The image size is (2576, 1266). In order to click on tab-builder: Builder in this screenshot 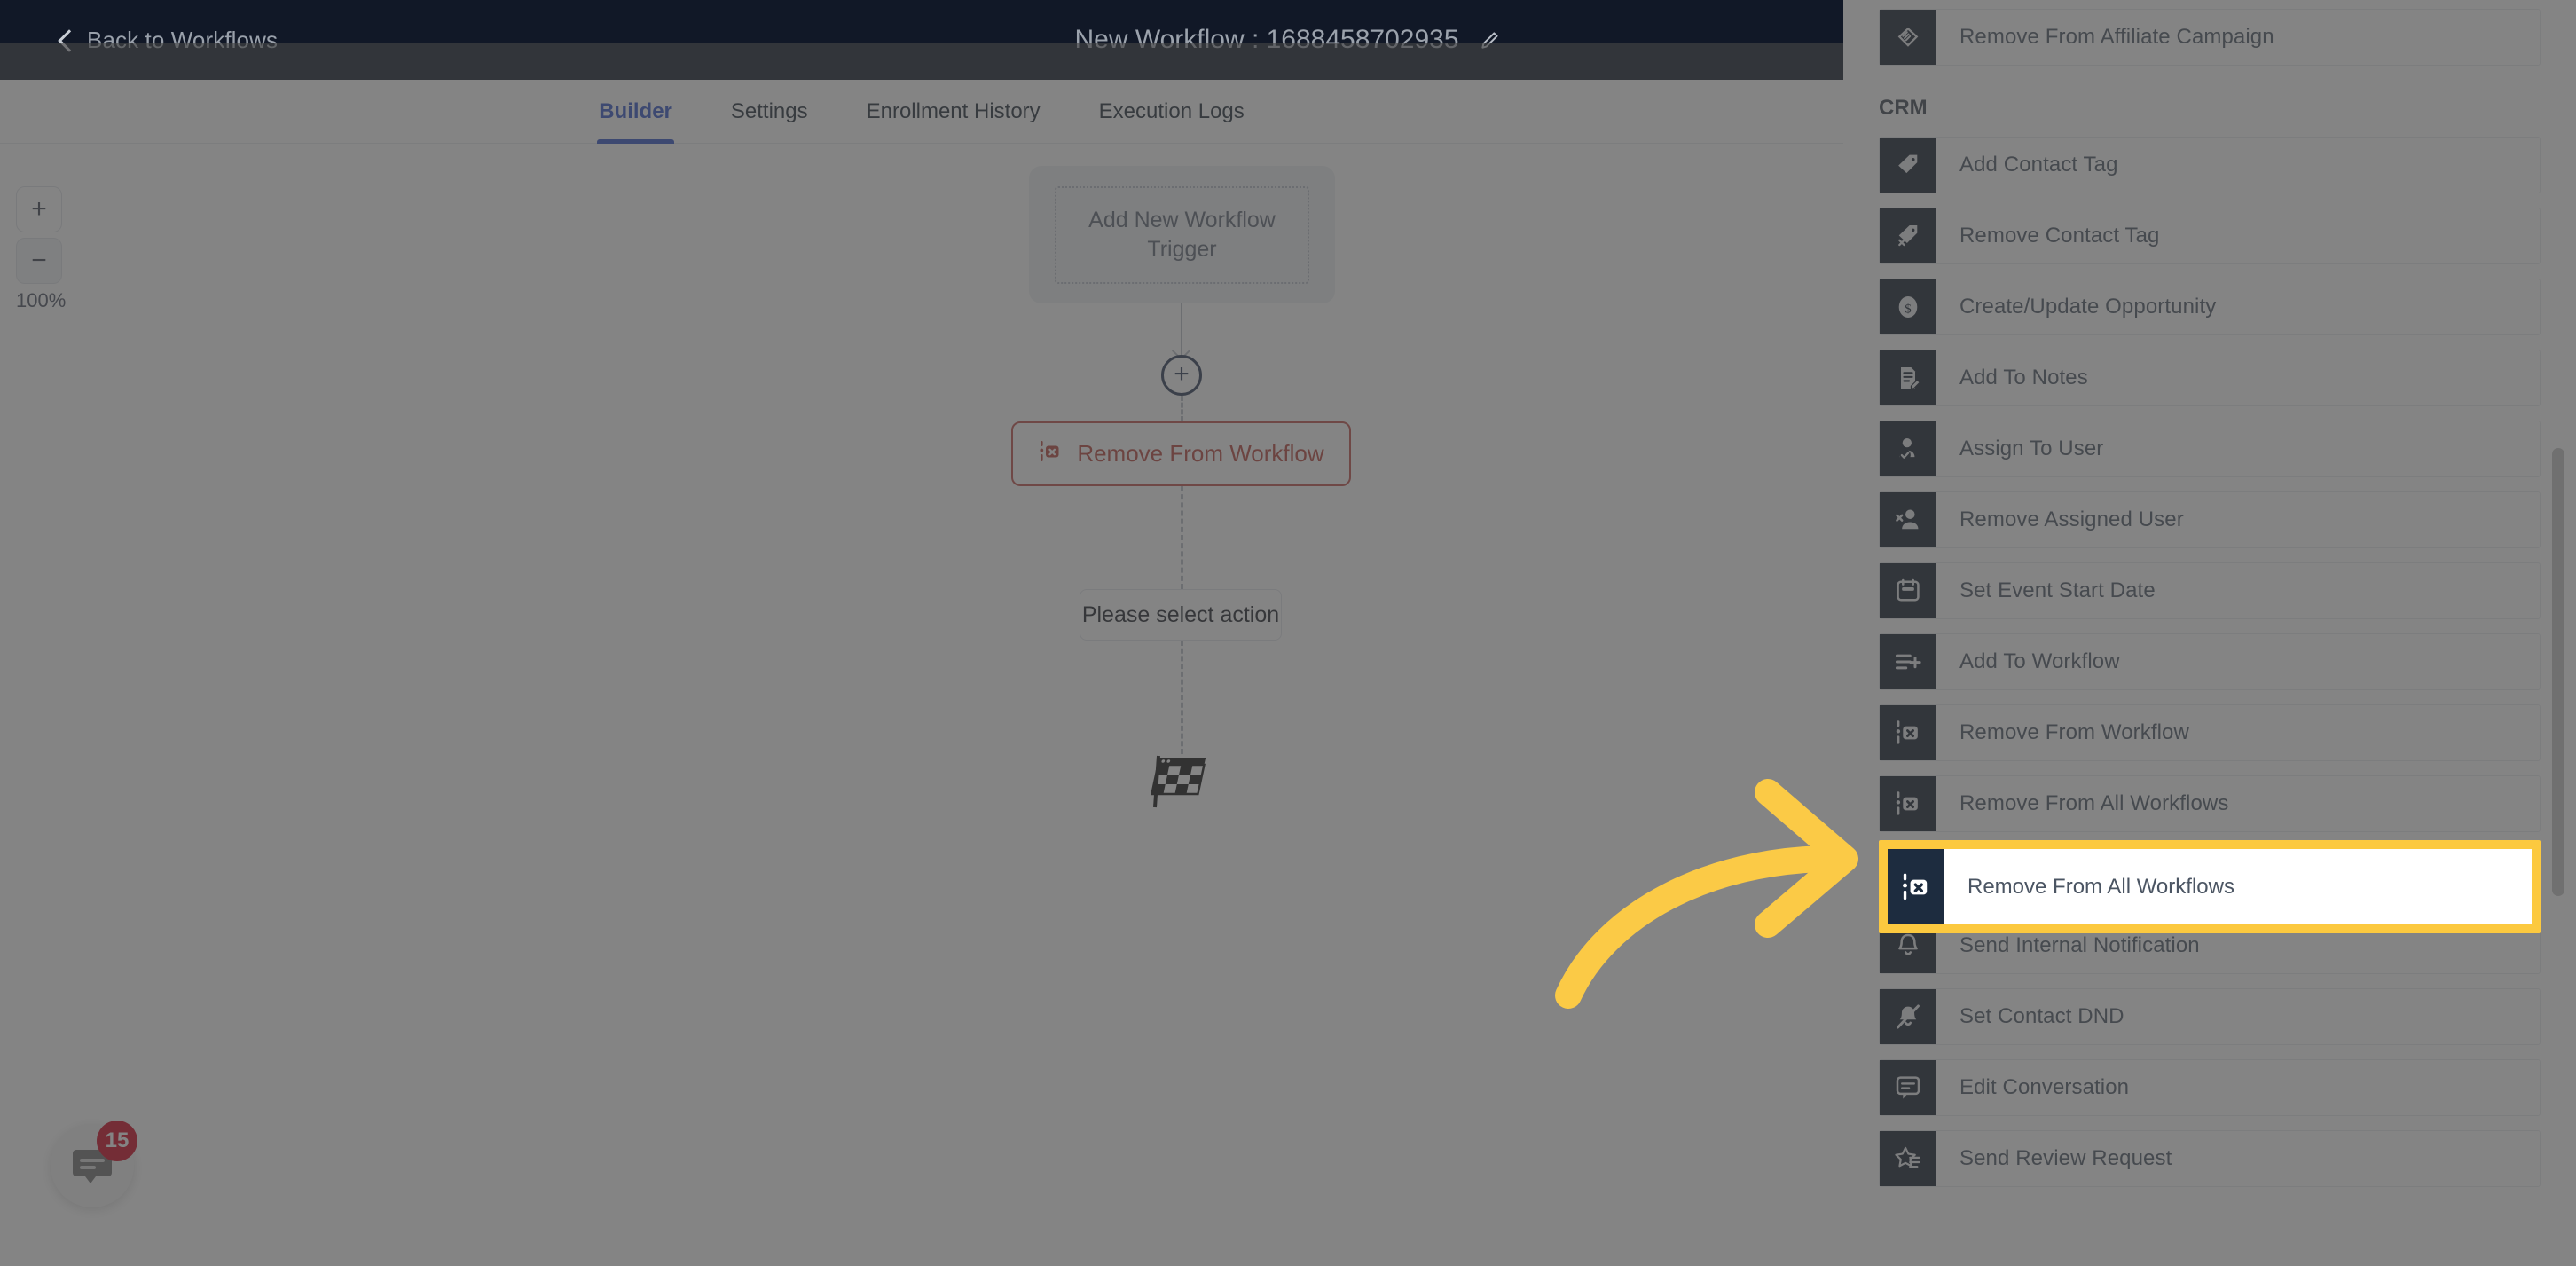, I will do `click(635, 112)`.